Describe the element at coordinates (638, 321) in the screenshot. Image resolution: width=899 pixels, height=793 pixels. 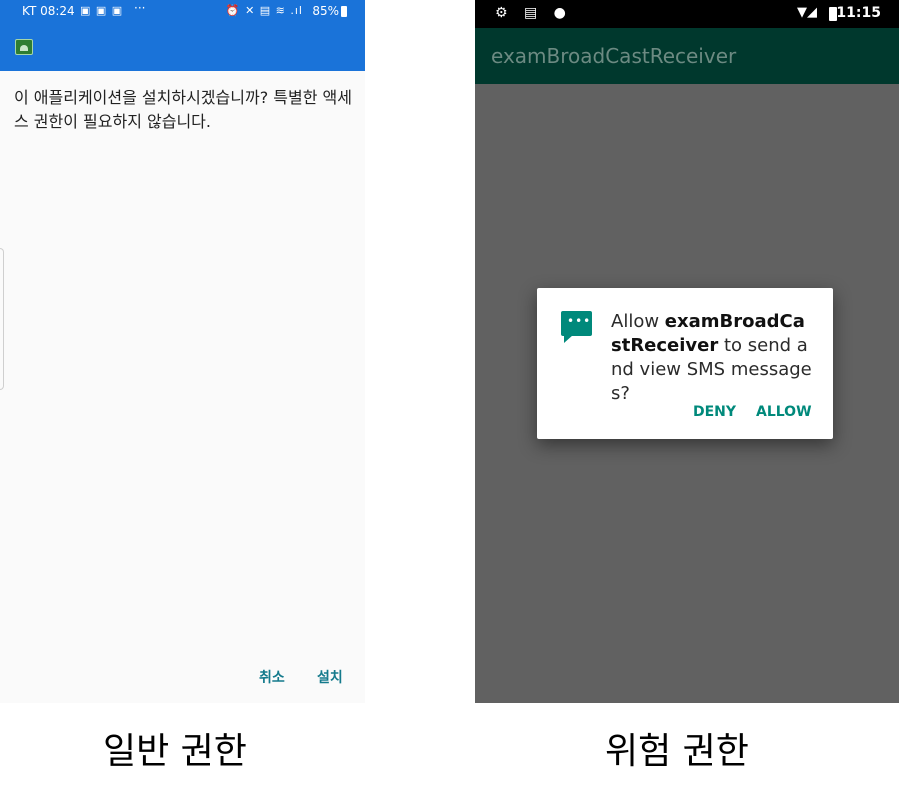
I see `message-prefix: Allow` at that location.